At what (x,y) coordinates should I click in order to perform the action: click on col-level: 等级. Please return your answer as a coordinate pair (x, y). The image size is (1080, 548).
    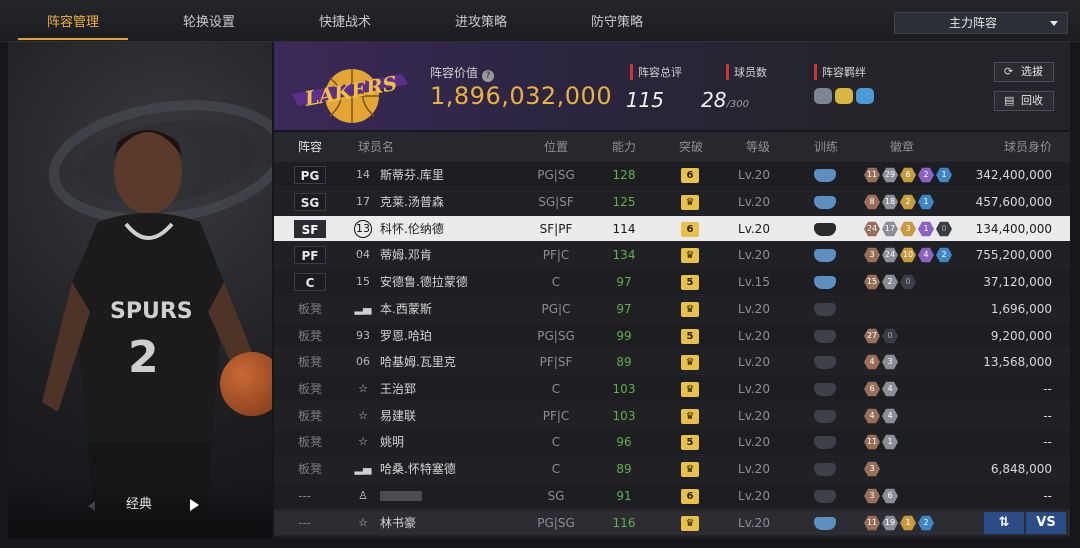
    Looking at the image, I should click on (758, 147).